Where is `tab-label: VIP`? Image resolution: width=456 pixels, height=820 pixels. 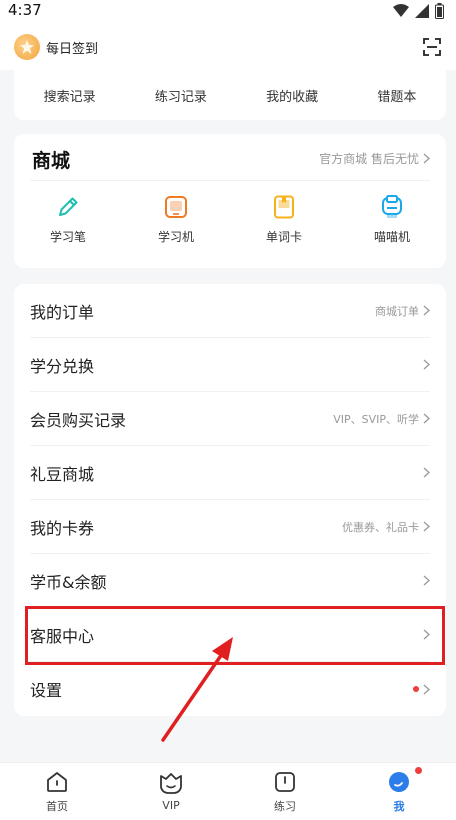 tab-label: VIP is located at coordinates (171, 805).